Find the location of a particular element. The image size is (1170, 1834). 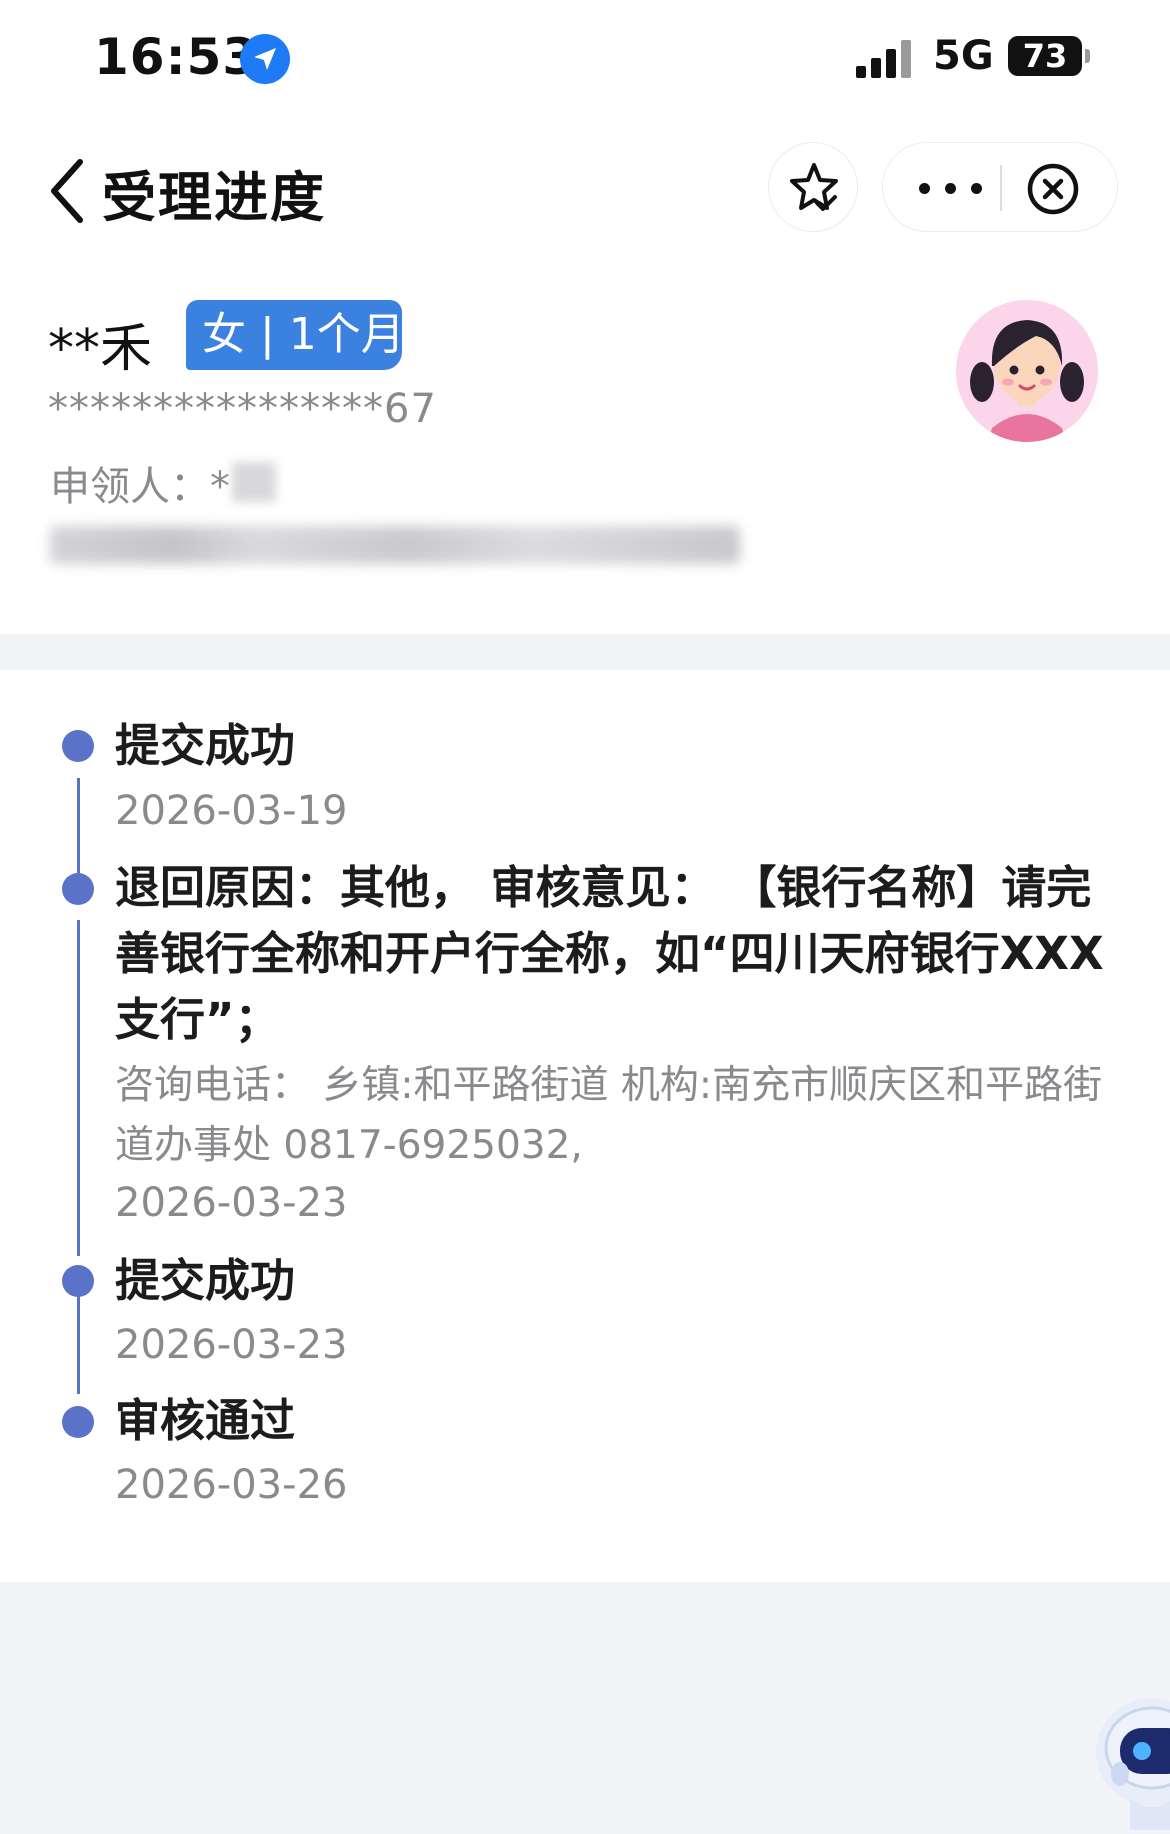

network-label: 5G is located at coordinates (963, 56).